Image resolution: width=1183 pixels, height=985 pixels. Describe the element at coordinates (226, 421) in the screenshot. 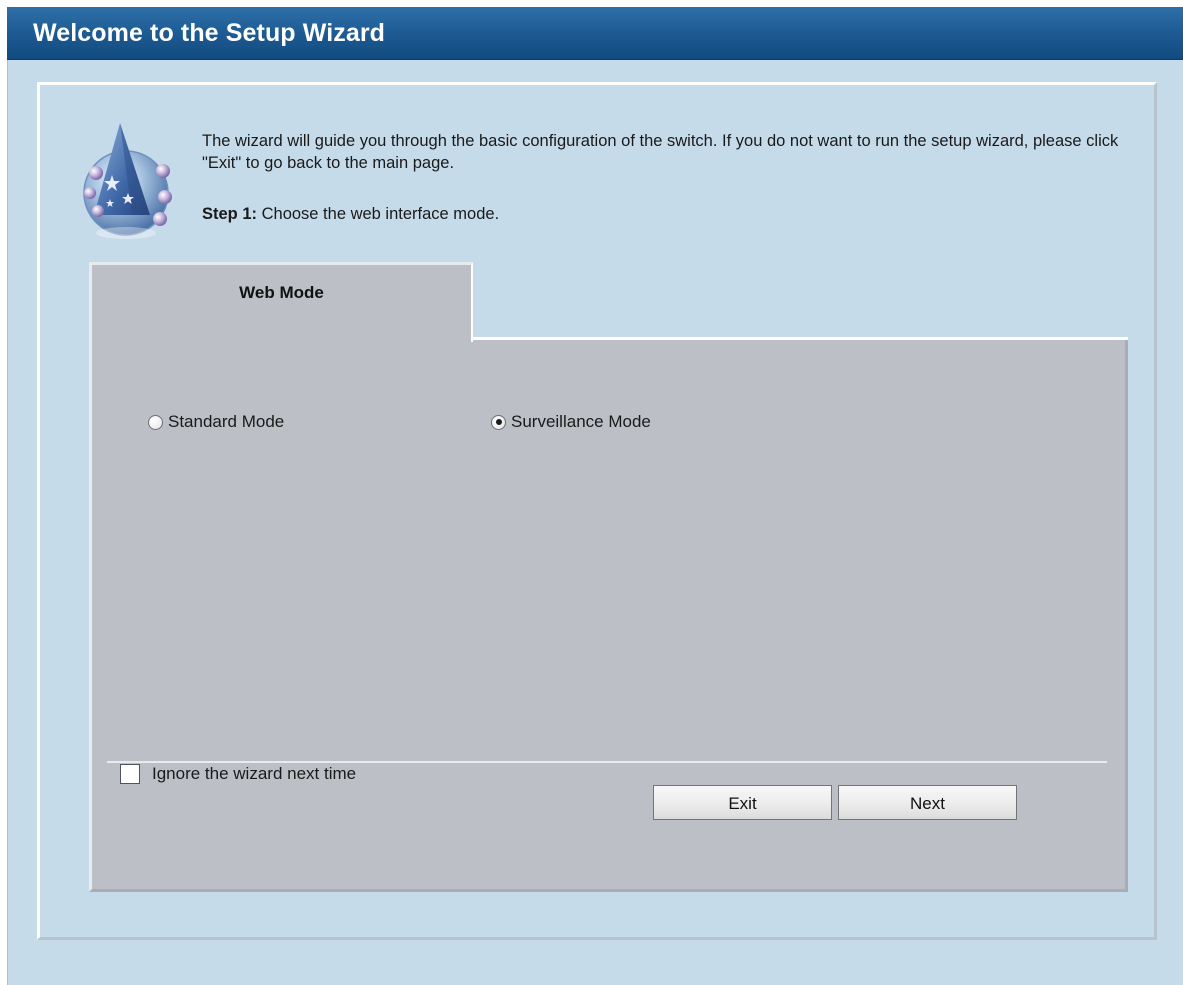

I see `standard-mode-label: Standard Mode` at that location.